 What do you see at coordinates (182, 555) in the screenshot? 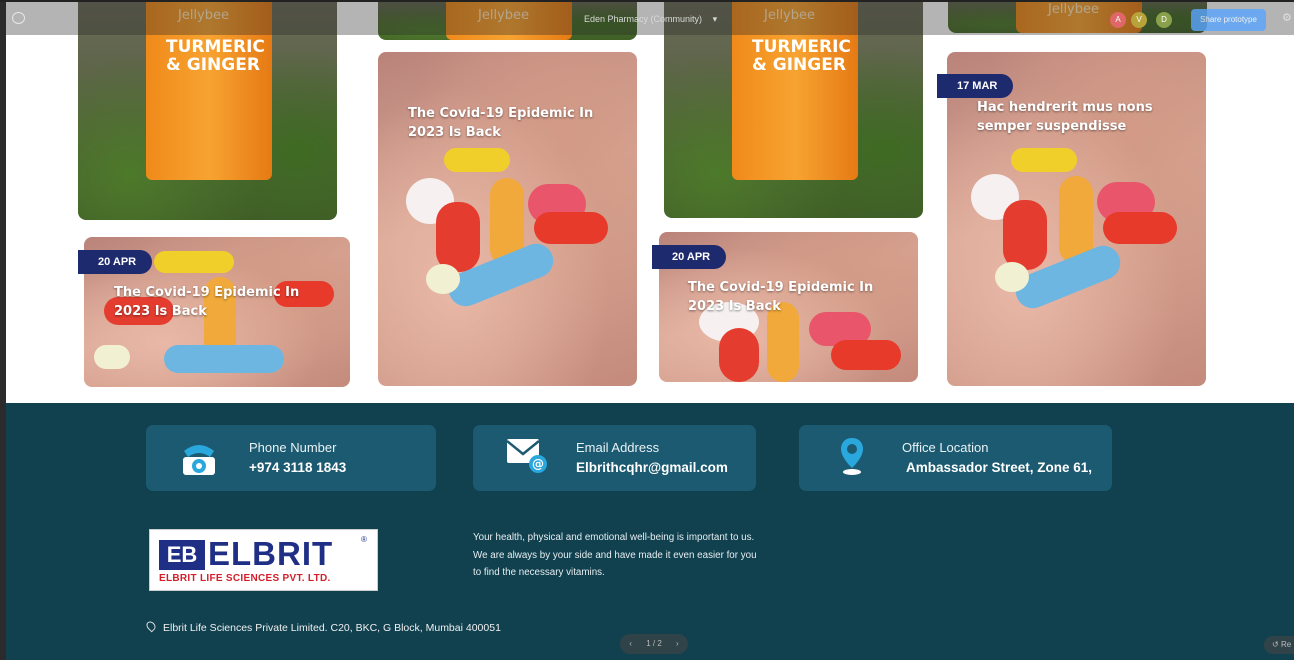
I see `logo-mark: EB` at bounding box center [182, 555].